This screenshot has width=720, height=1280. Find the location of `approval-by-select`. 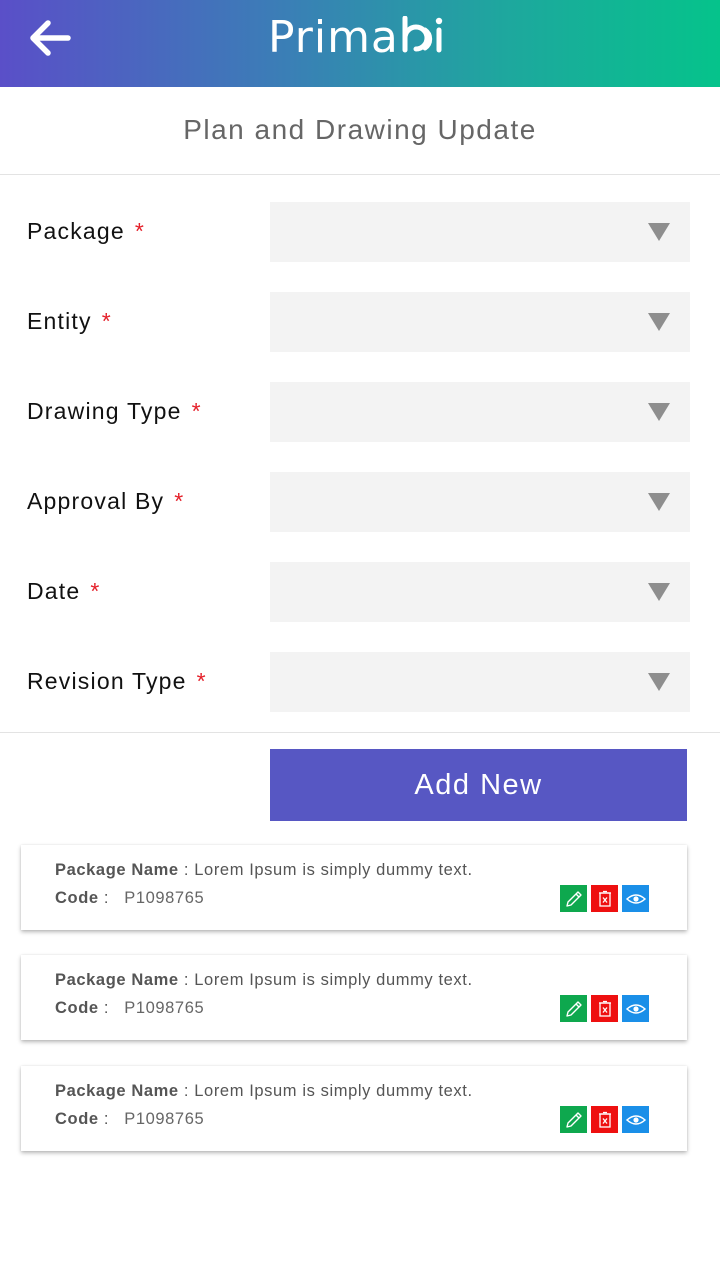

approval-by-select is located at coordinates (480, 502).